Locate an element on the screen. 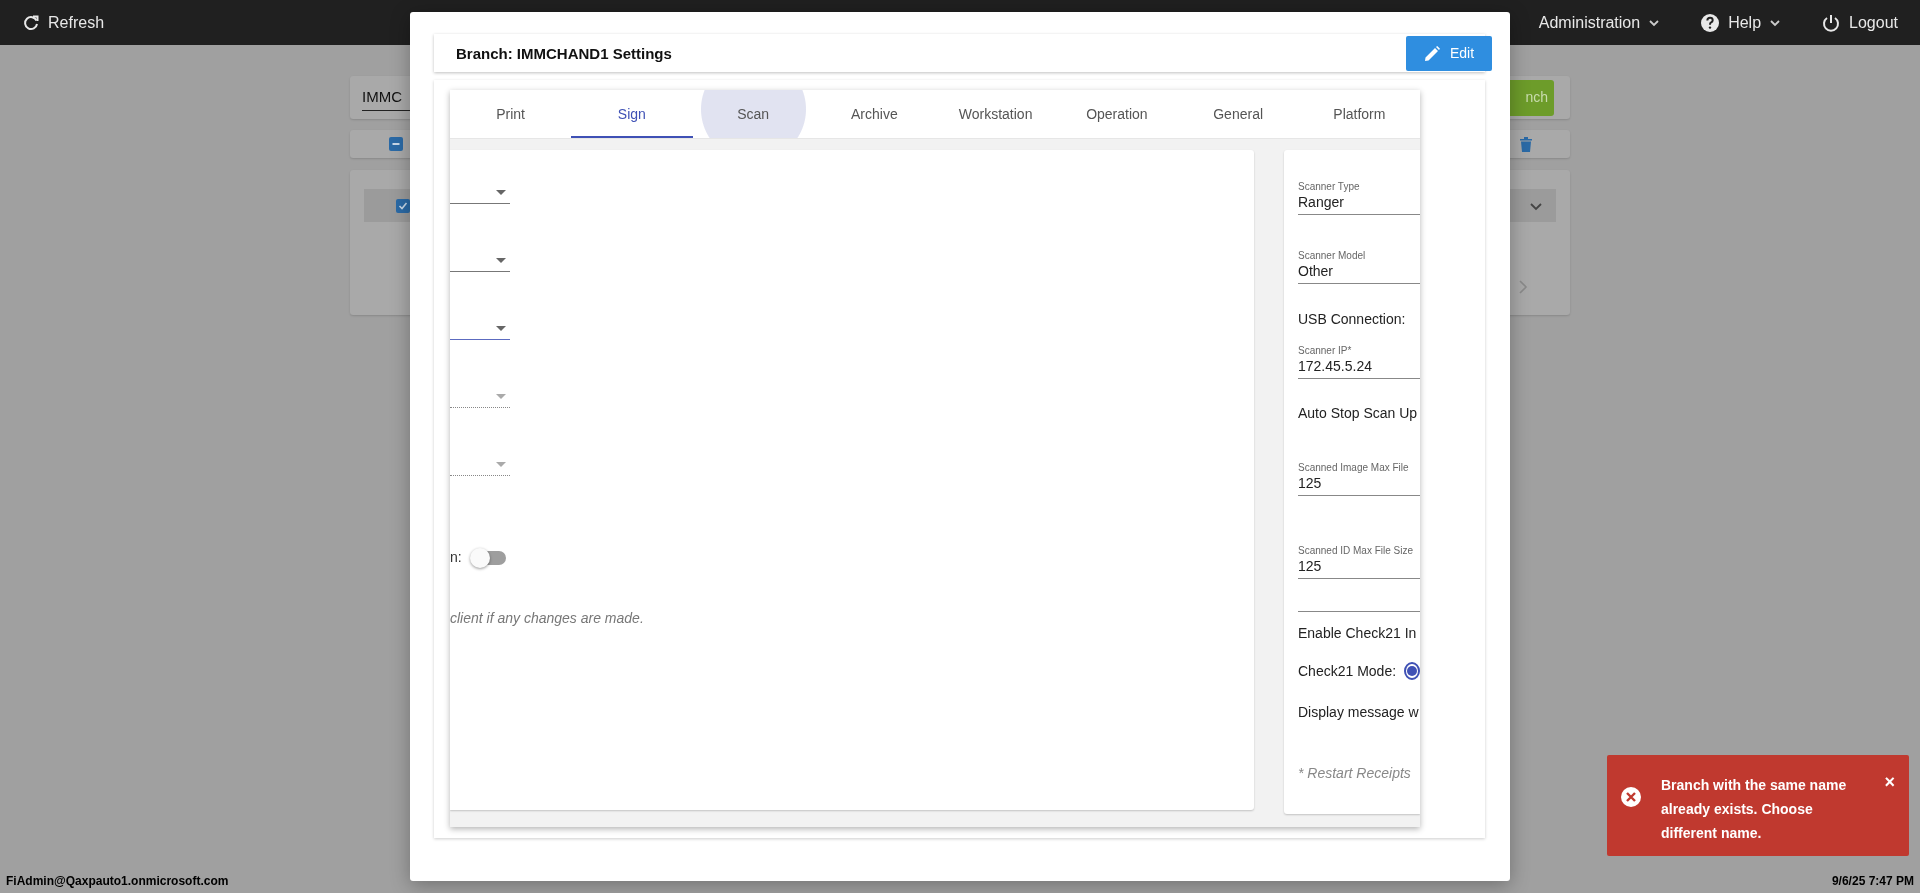 The width and height of the screenshot is (1920, 893). datetime-label: 9/6/25 7:47 PM is located at coordinates (1872, 881).